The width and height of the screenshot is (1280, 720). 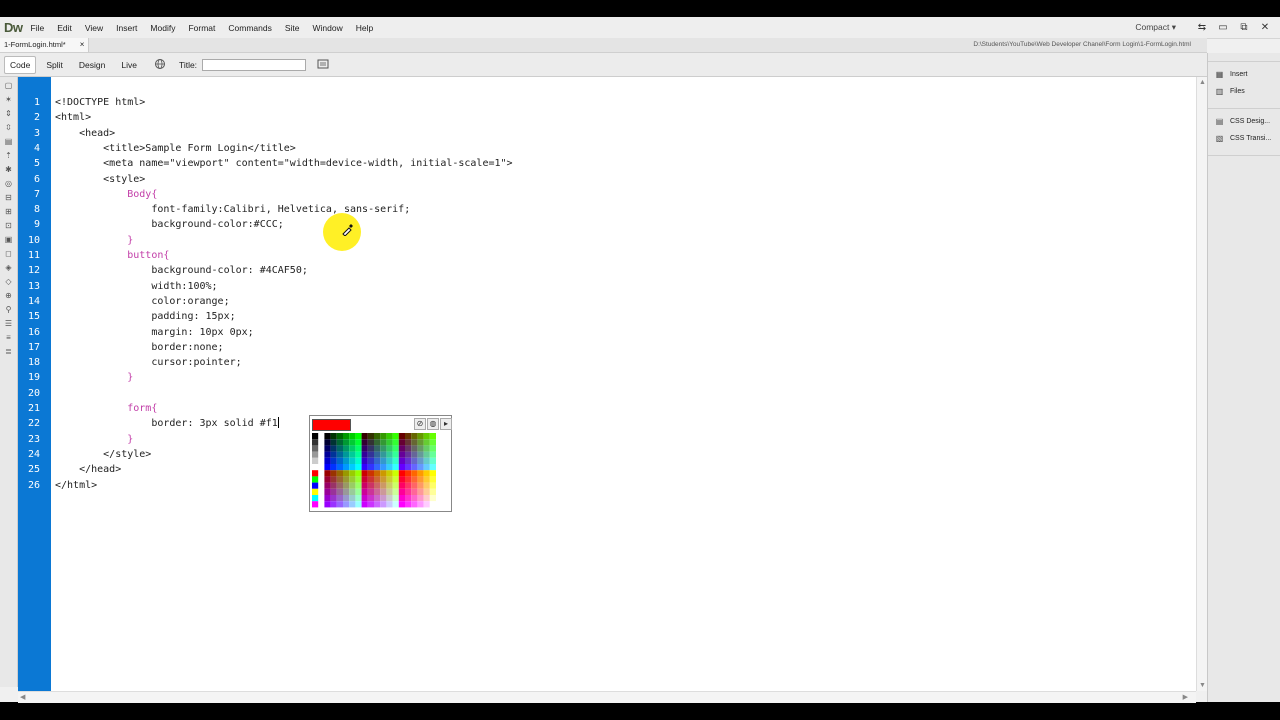 I want to click on code-line: Body{, so click(x=106, y=194).